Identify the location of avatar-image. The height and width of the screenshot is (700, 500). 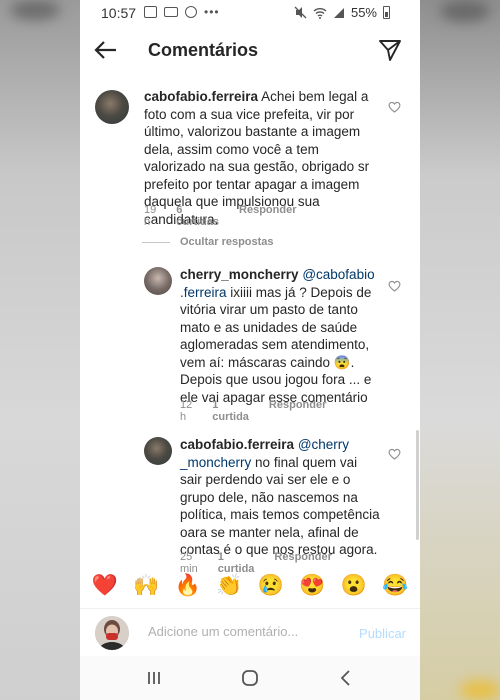
(112, 633).